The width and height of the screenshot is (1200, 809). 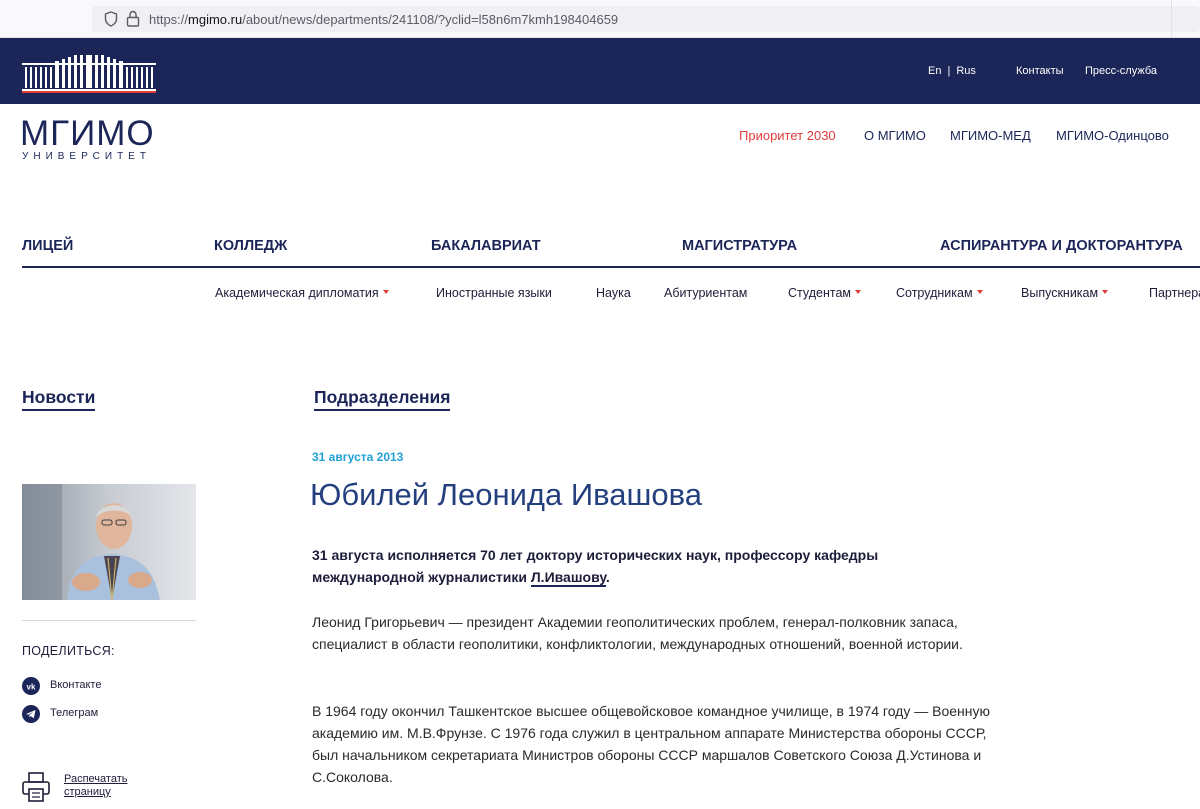 I want to click on level-college: КОЛЛЕДЖ, so click(x=250, y=246).